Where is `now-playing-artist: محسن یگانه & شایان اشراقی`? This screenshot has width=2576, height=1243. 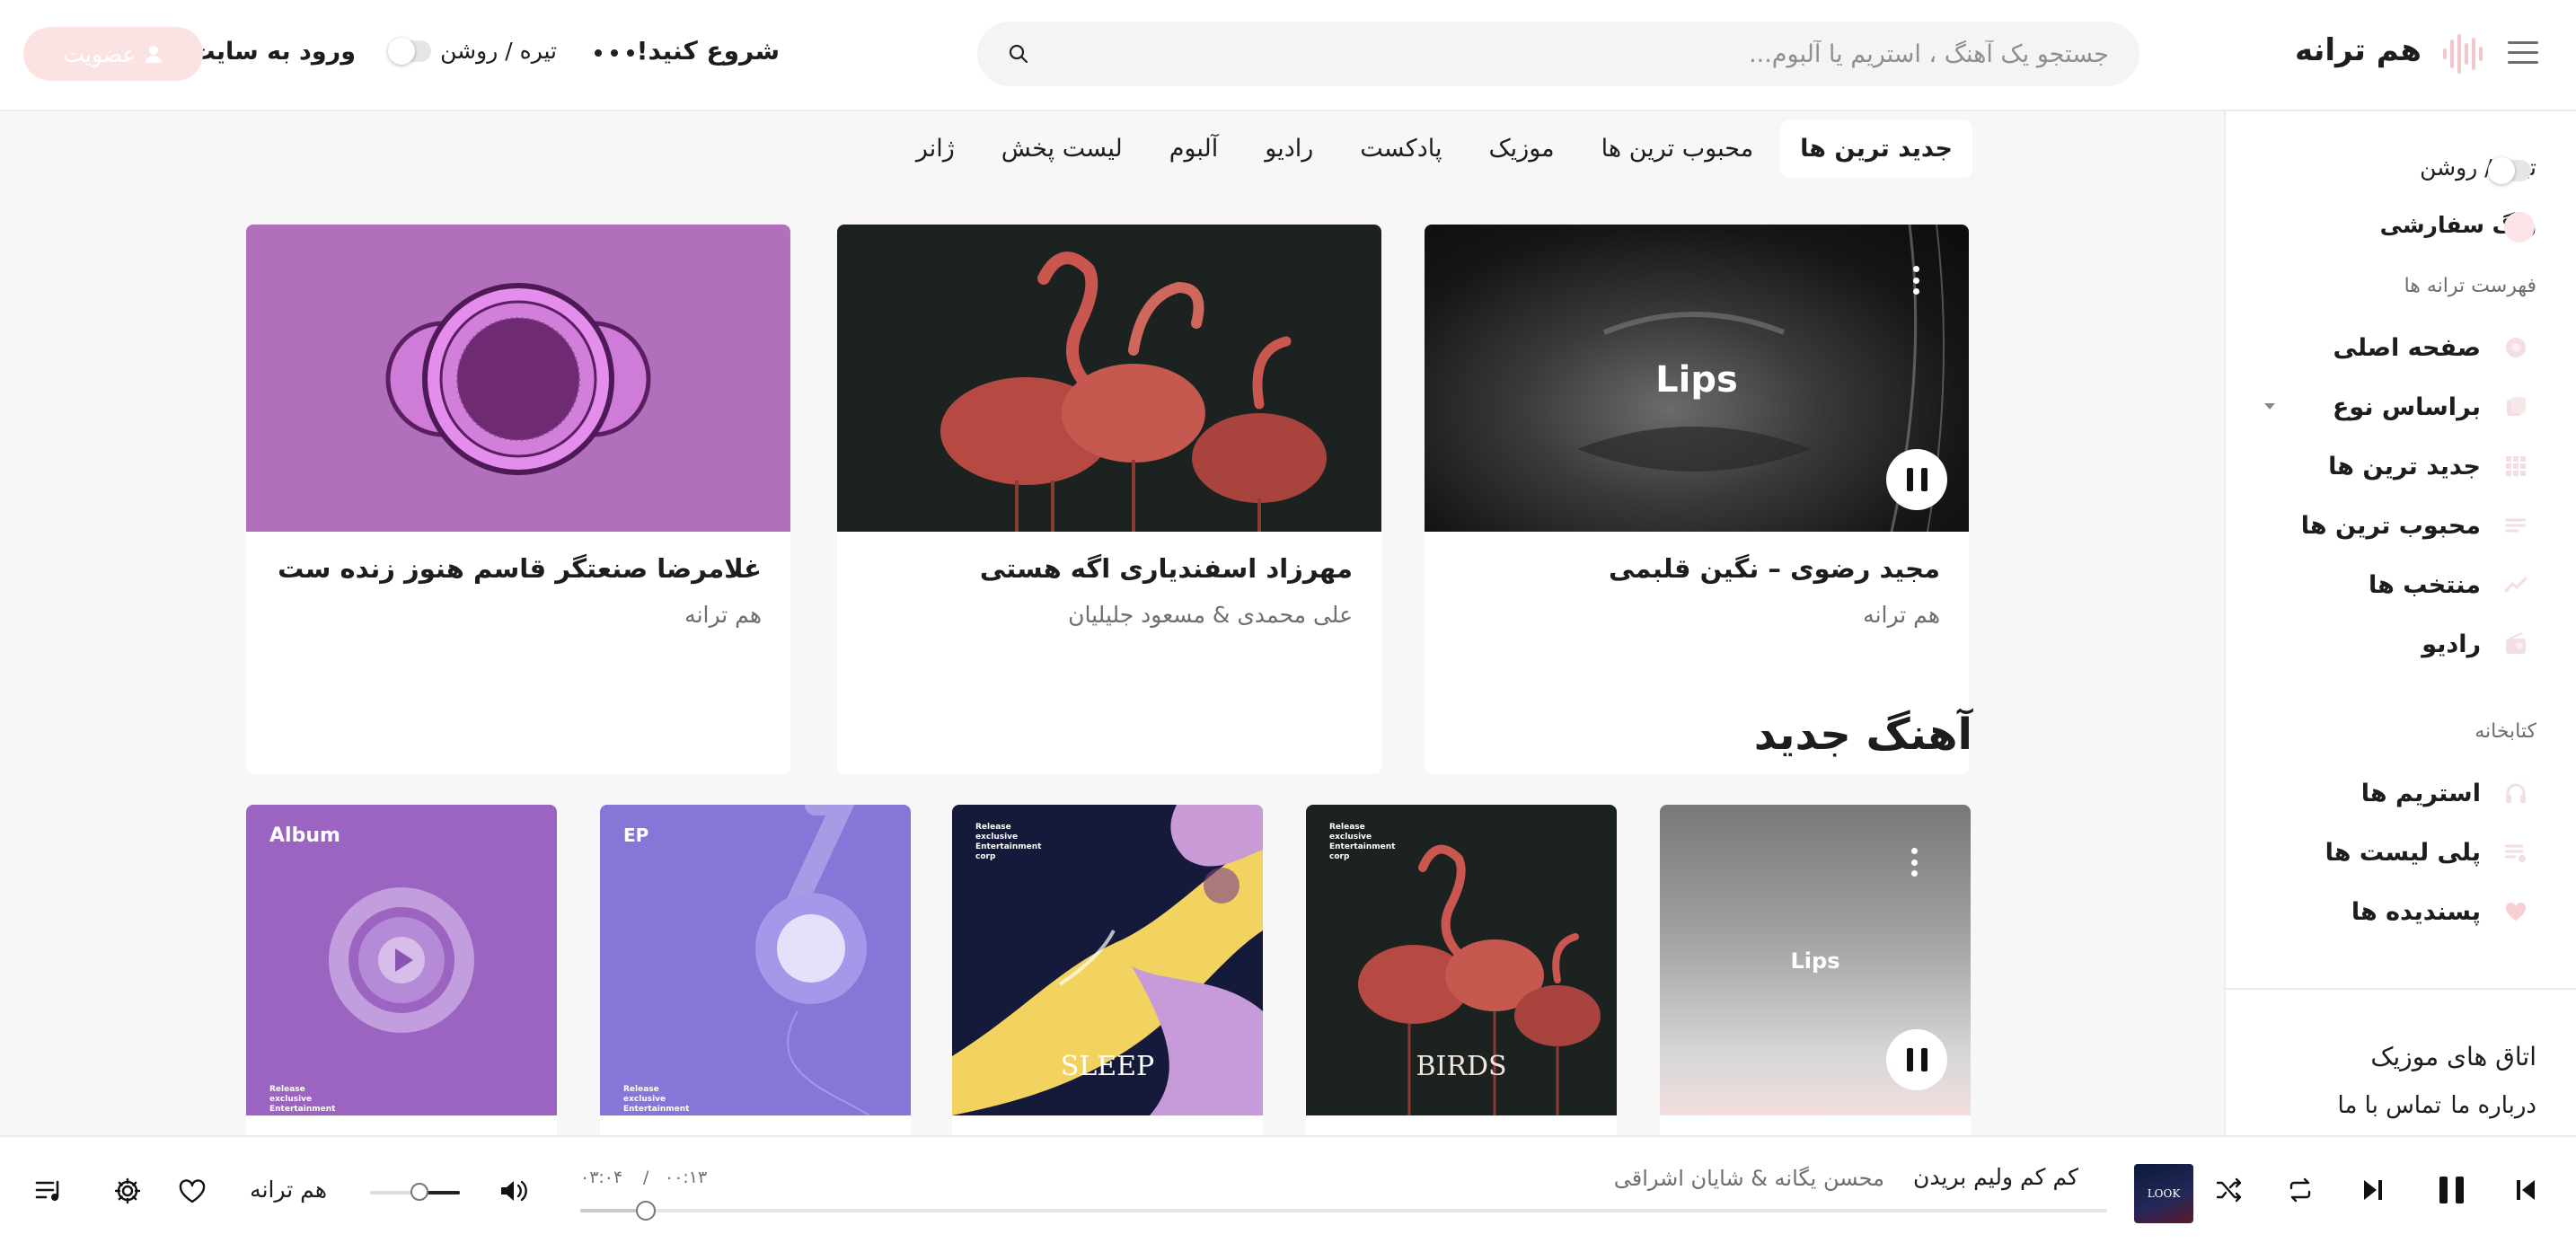
now-playing-artist: محسن یگانه & شایان اشراقی is located at coordinates (1749, 1178).